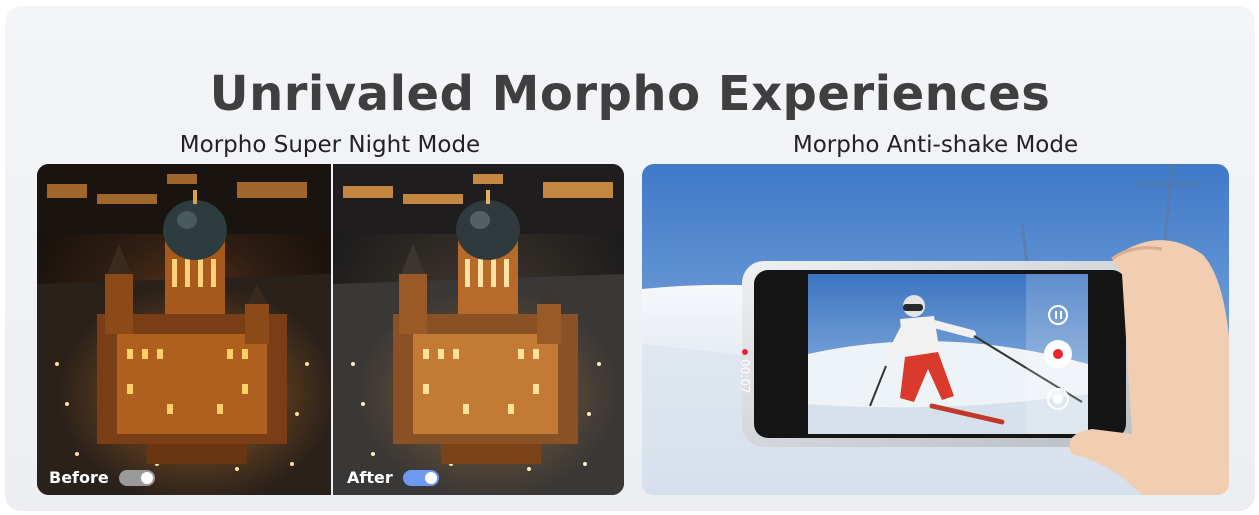  What do you see at coordinates (420, 477) in the screenshot?
I see `after-toggle` at bounding box center [420, 477].